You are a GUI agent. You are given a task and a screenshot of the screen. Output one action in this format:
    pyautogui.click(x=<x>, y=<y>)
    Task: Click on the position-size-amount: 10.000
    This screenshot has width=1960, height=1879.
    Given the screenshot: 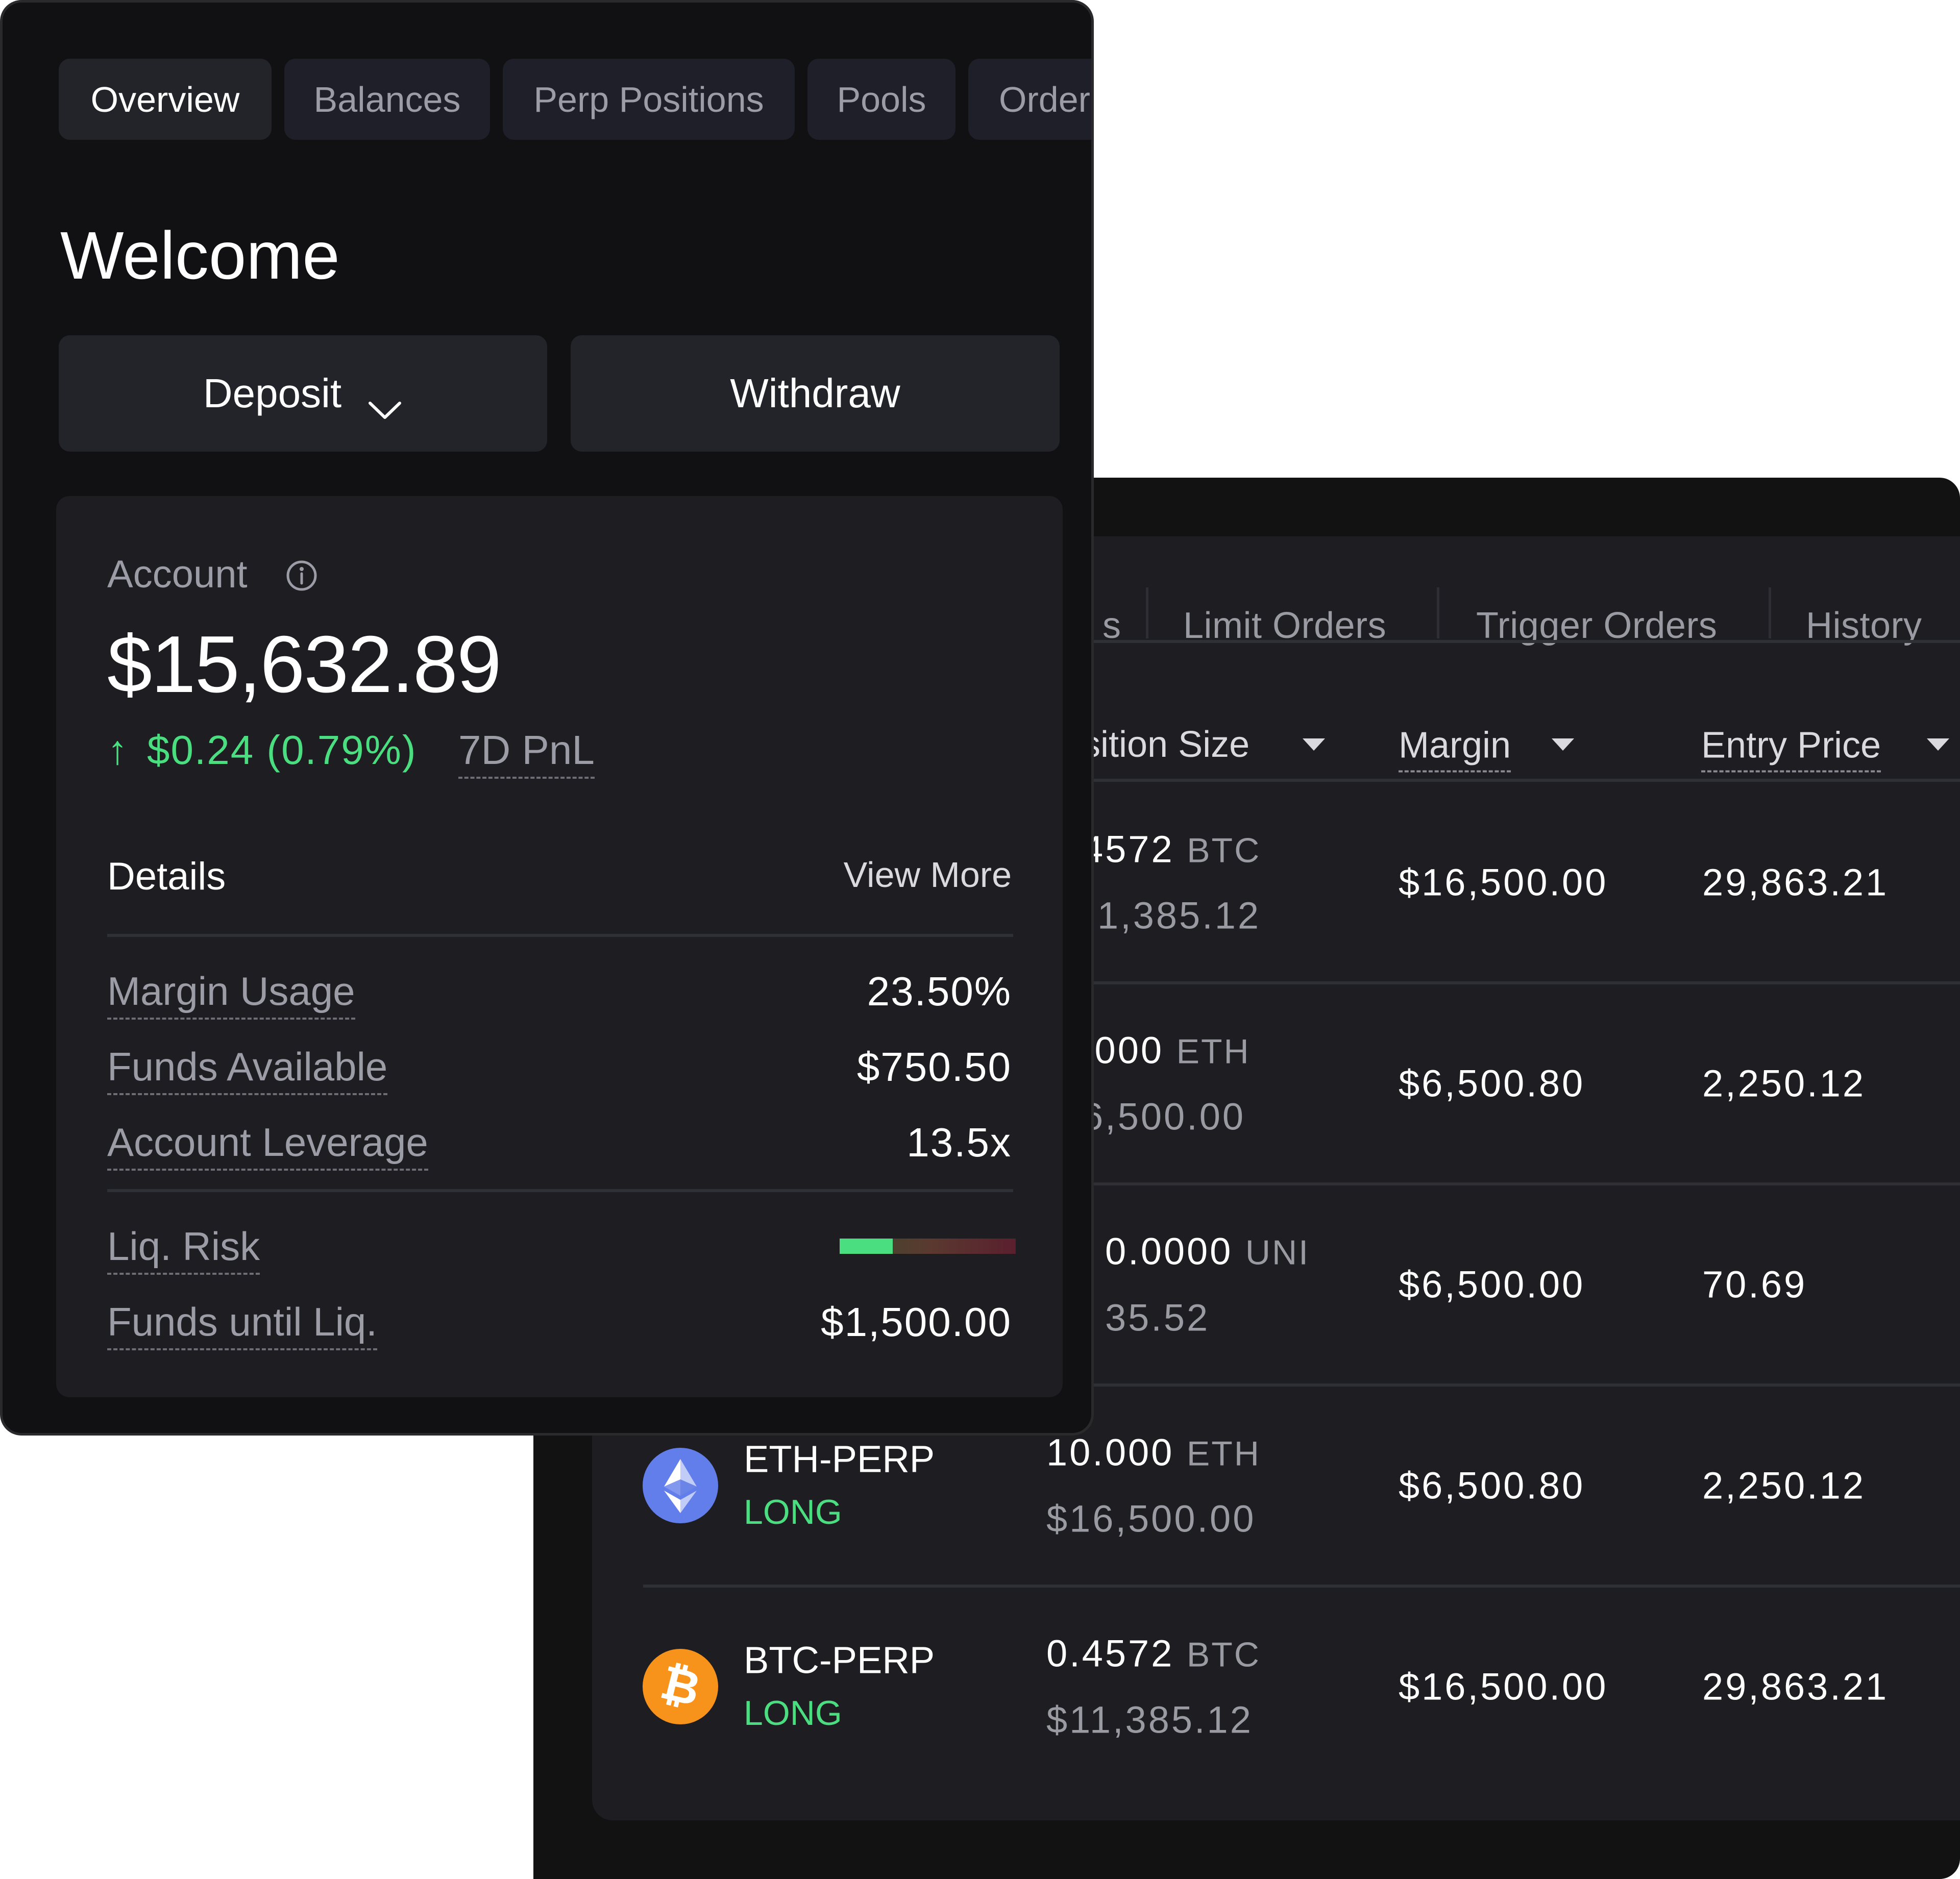 What is the action you would take?
    pyautogui.click(x=1110, y=1452)
    